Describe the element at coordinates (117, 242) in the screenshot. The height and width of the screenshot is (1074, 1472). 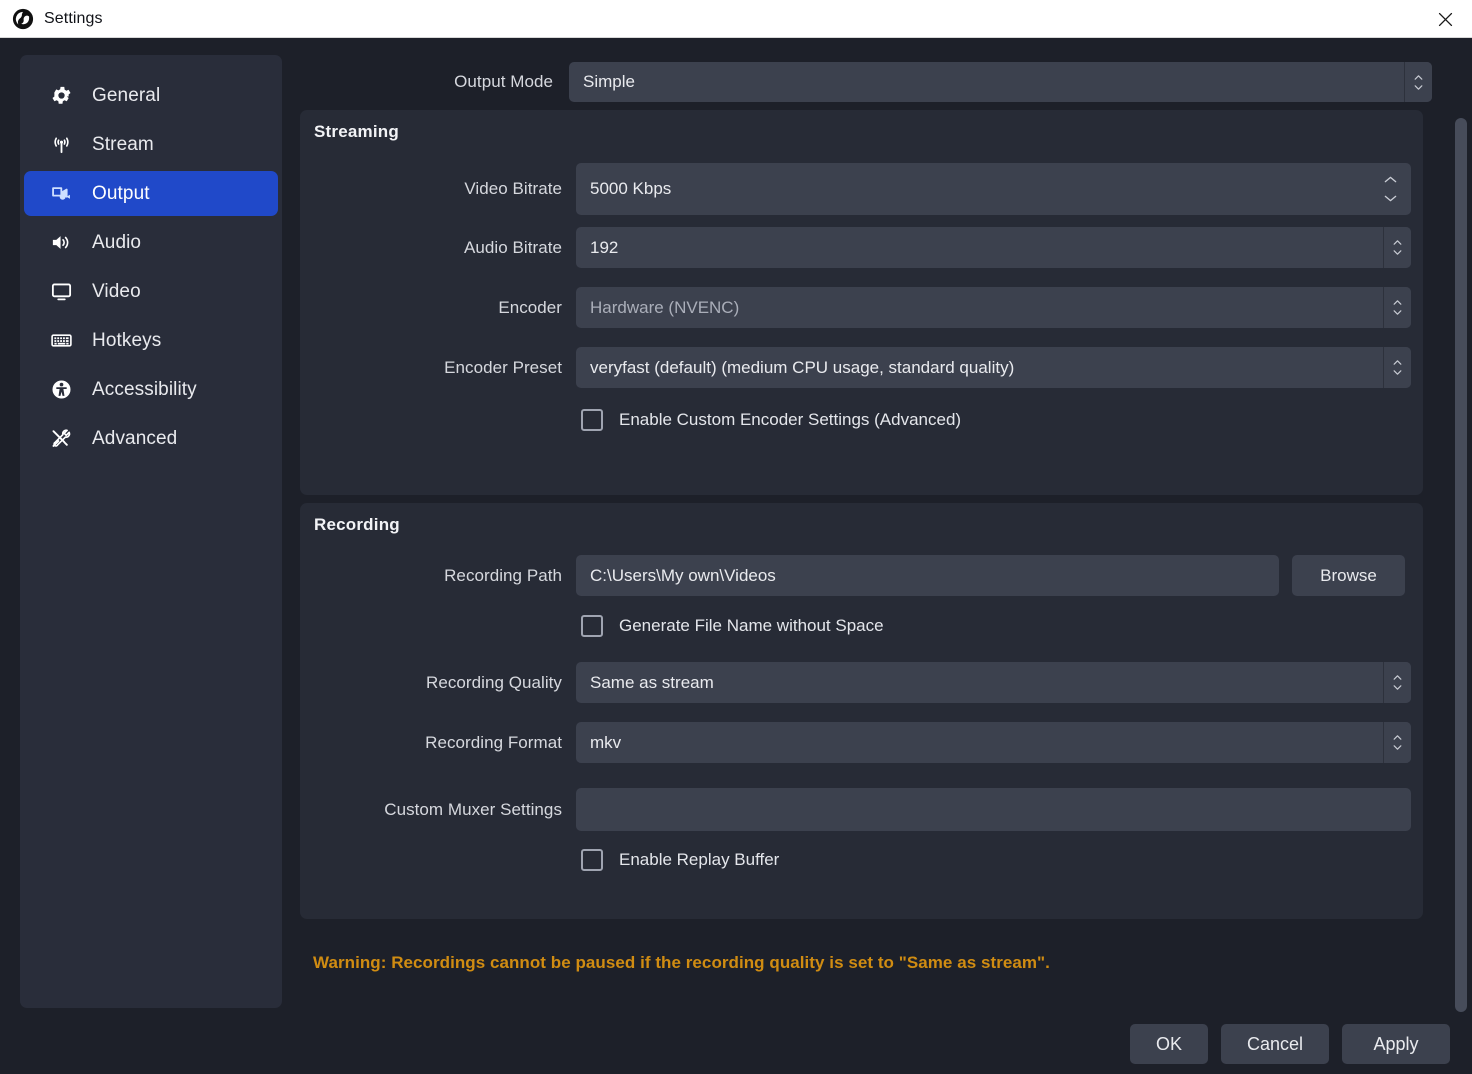
I see `sidebar-item-label: Audio` at that location.